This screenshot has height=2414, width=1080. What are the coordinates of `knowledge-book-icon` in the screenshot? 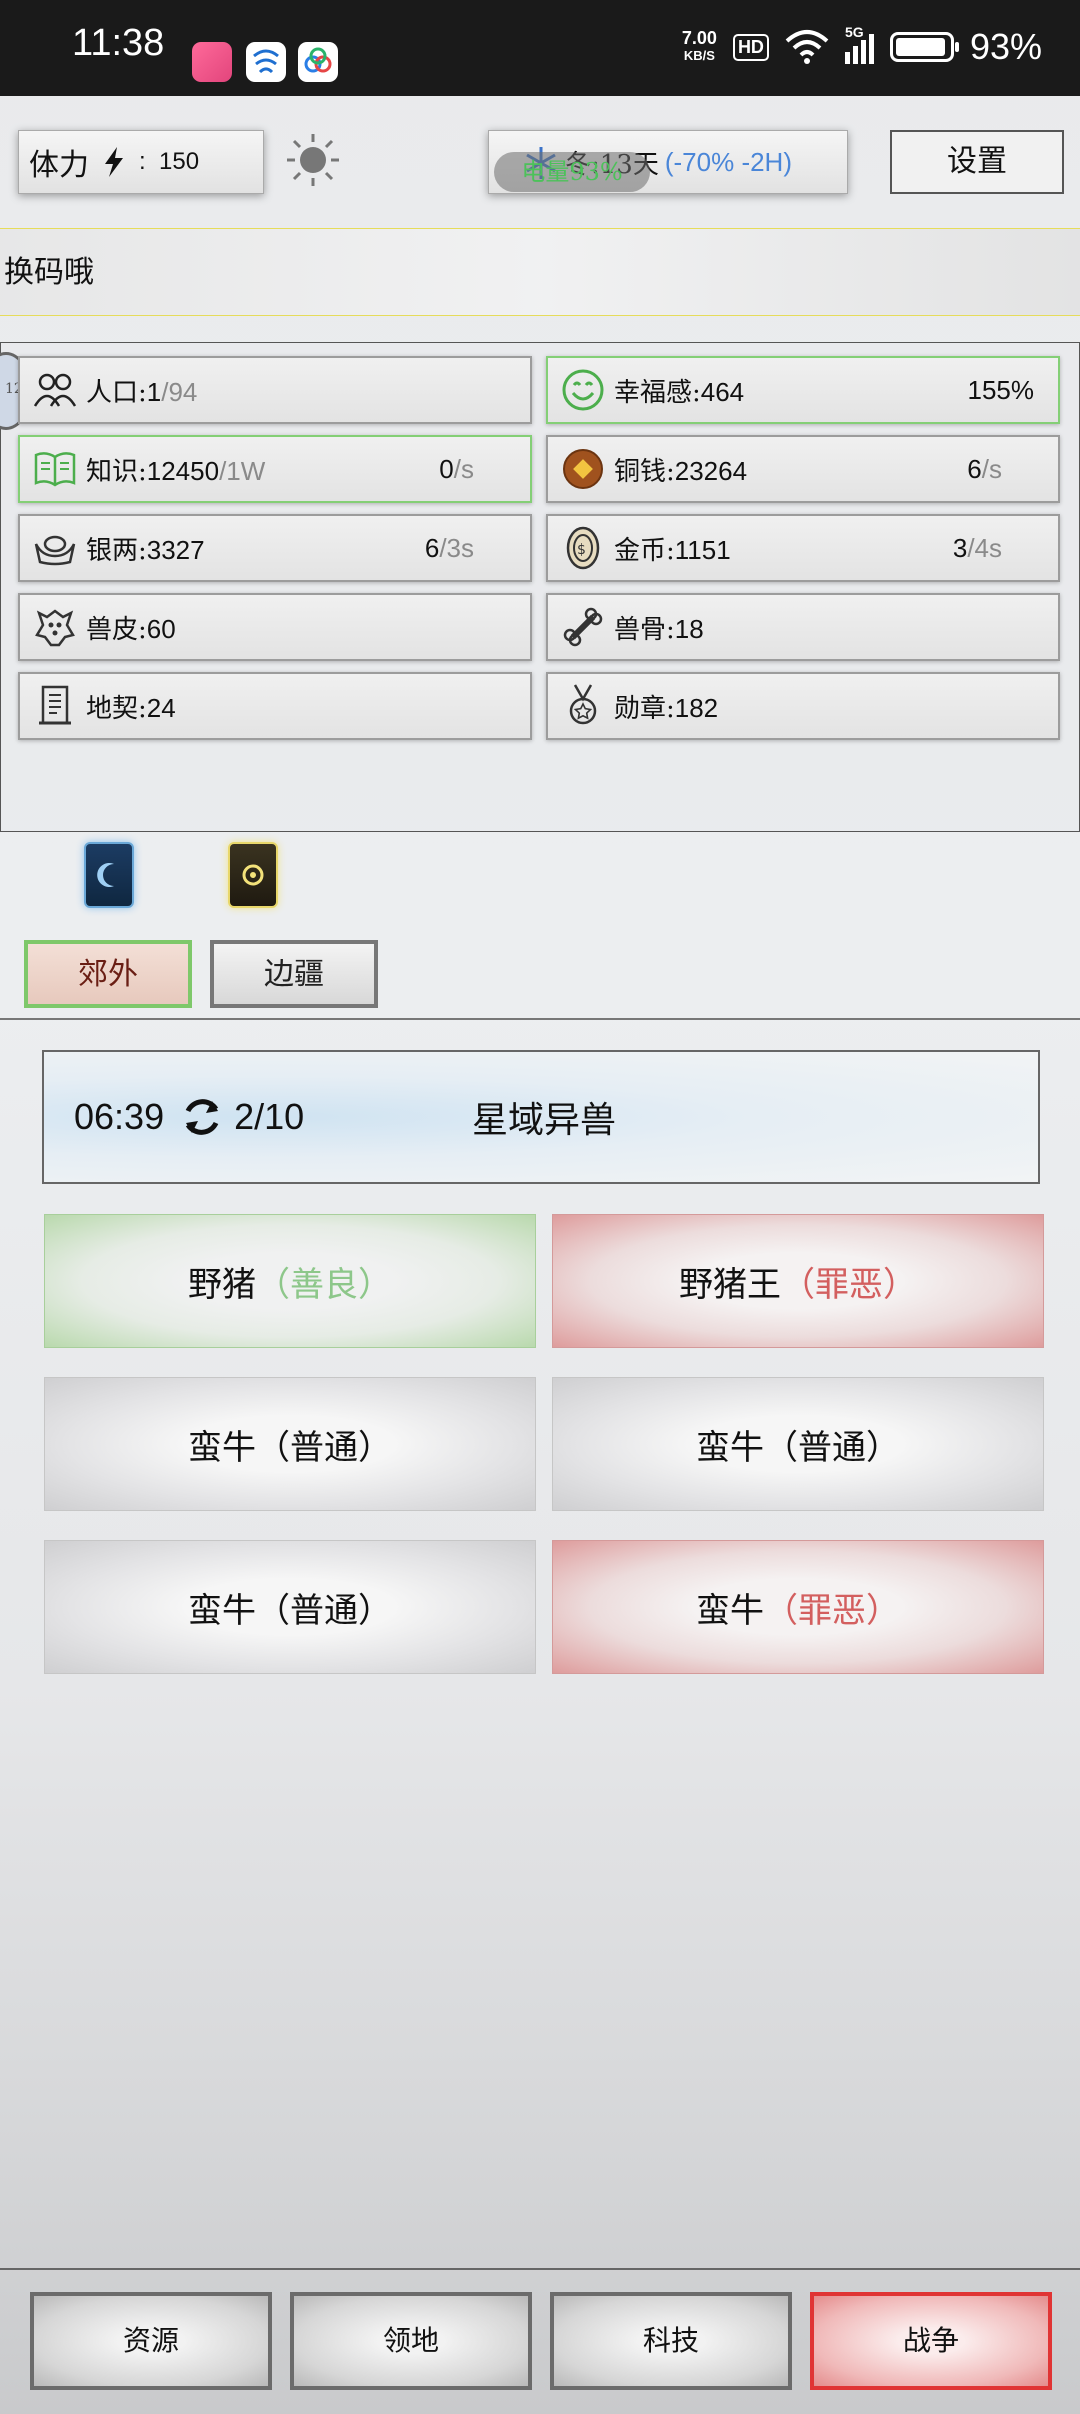 It's located at (55, 469).